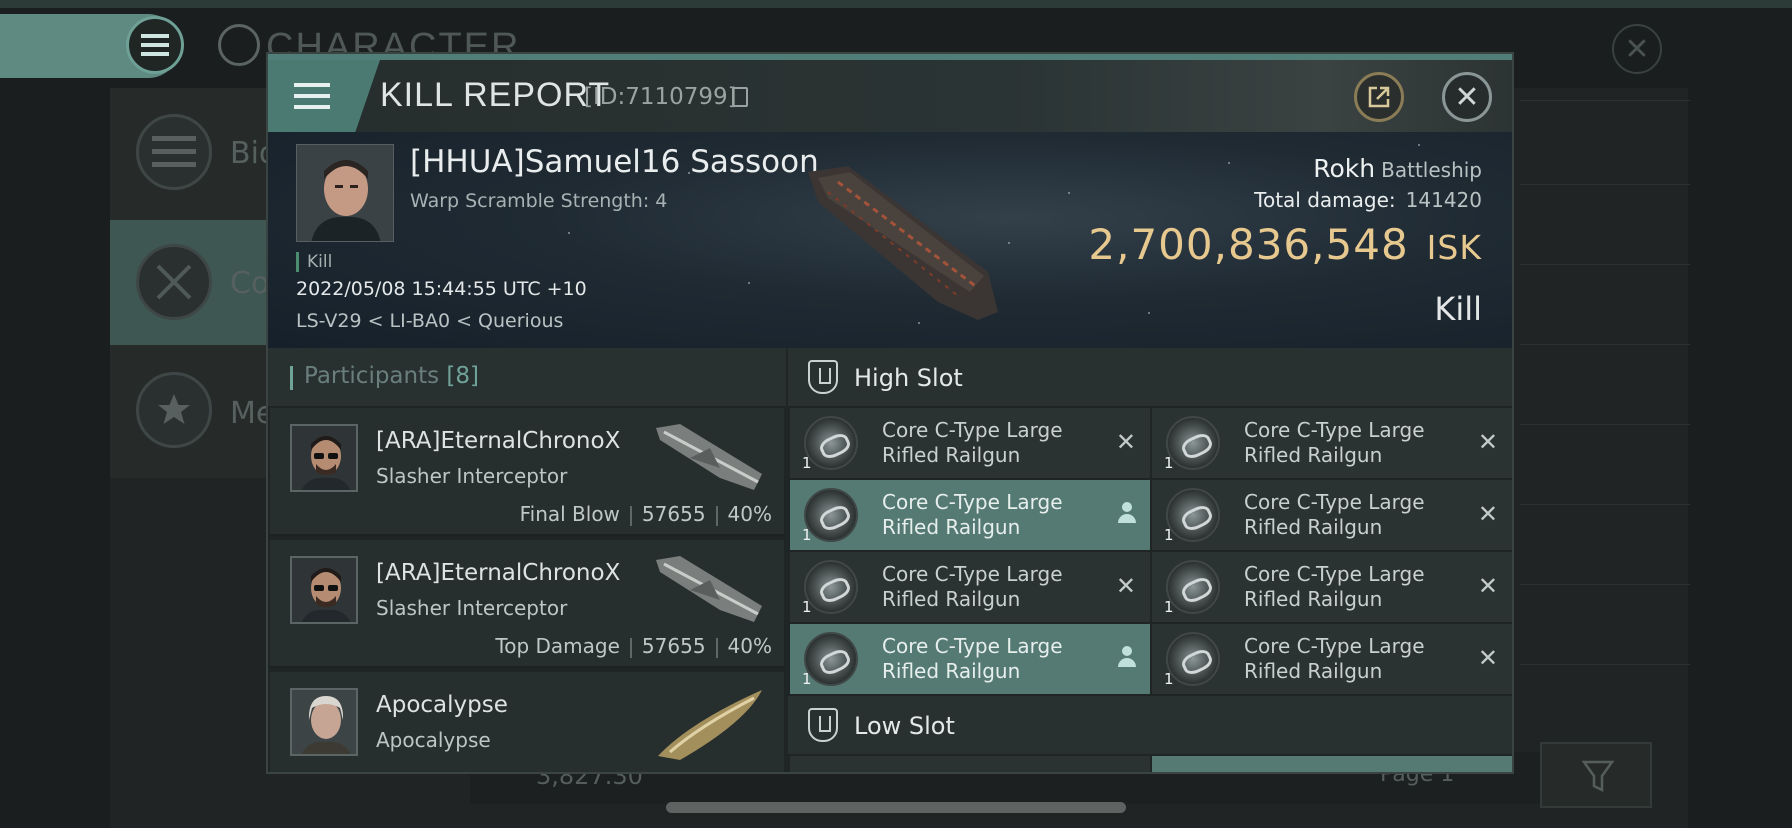 This screenshot has width=1792, height=828. What do you see at coordinates (527, 377) in the screenshot?
I see `participants-header: Participants [8]` at bounding box center [527, 377].